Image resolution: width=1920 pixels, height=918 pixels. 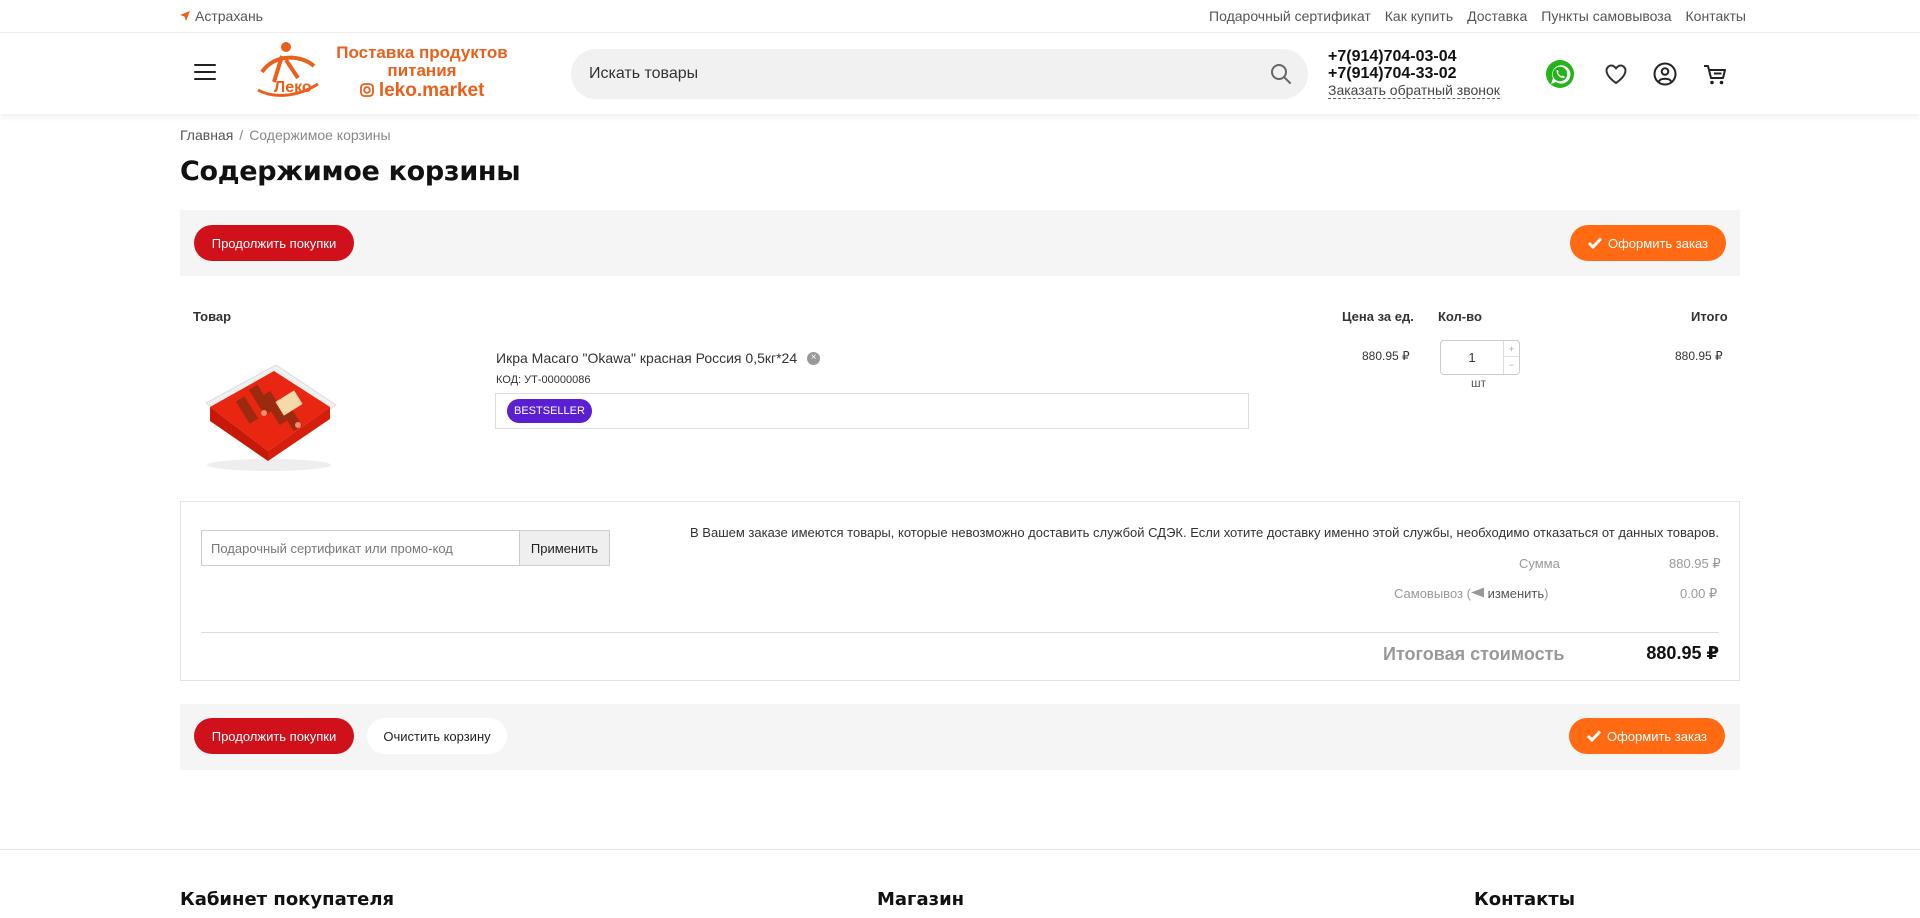 I want to click on breadcrumb-home: Главная, so click(x=206, y=135).